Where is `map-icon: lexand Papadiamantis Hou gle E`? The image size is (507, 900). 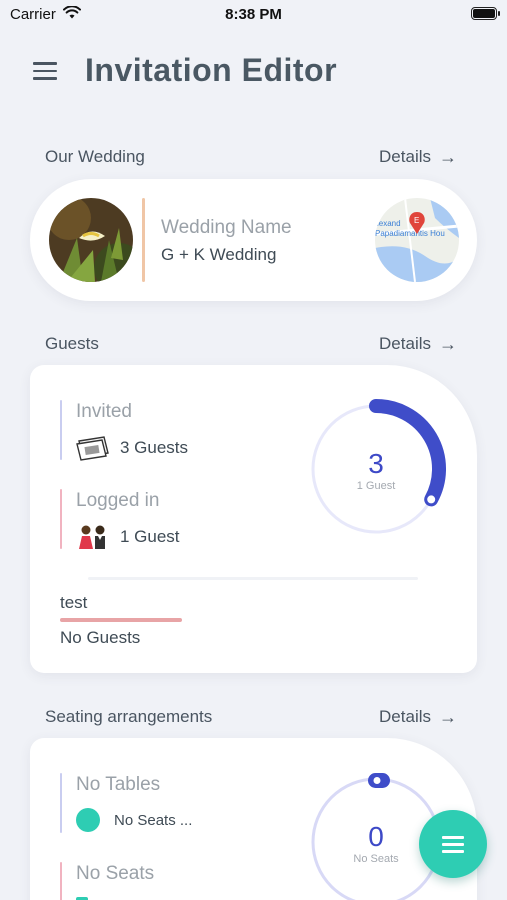 map-icon: lexand Papadiamantis Hou gle E is located at coordinates (417, 240).